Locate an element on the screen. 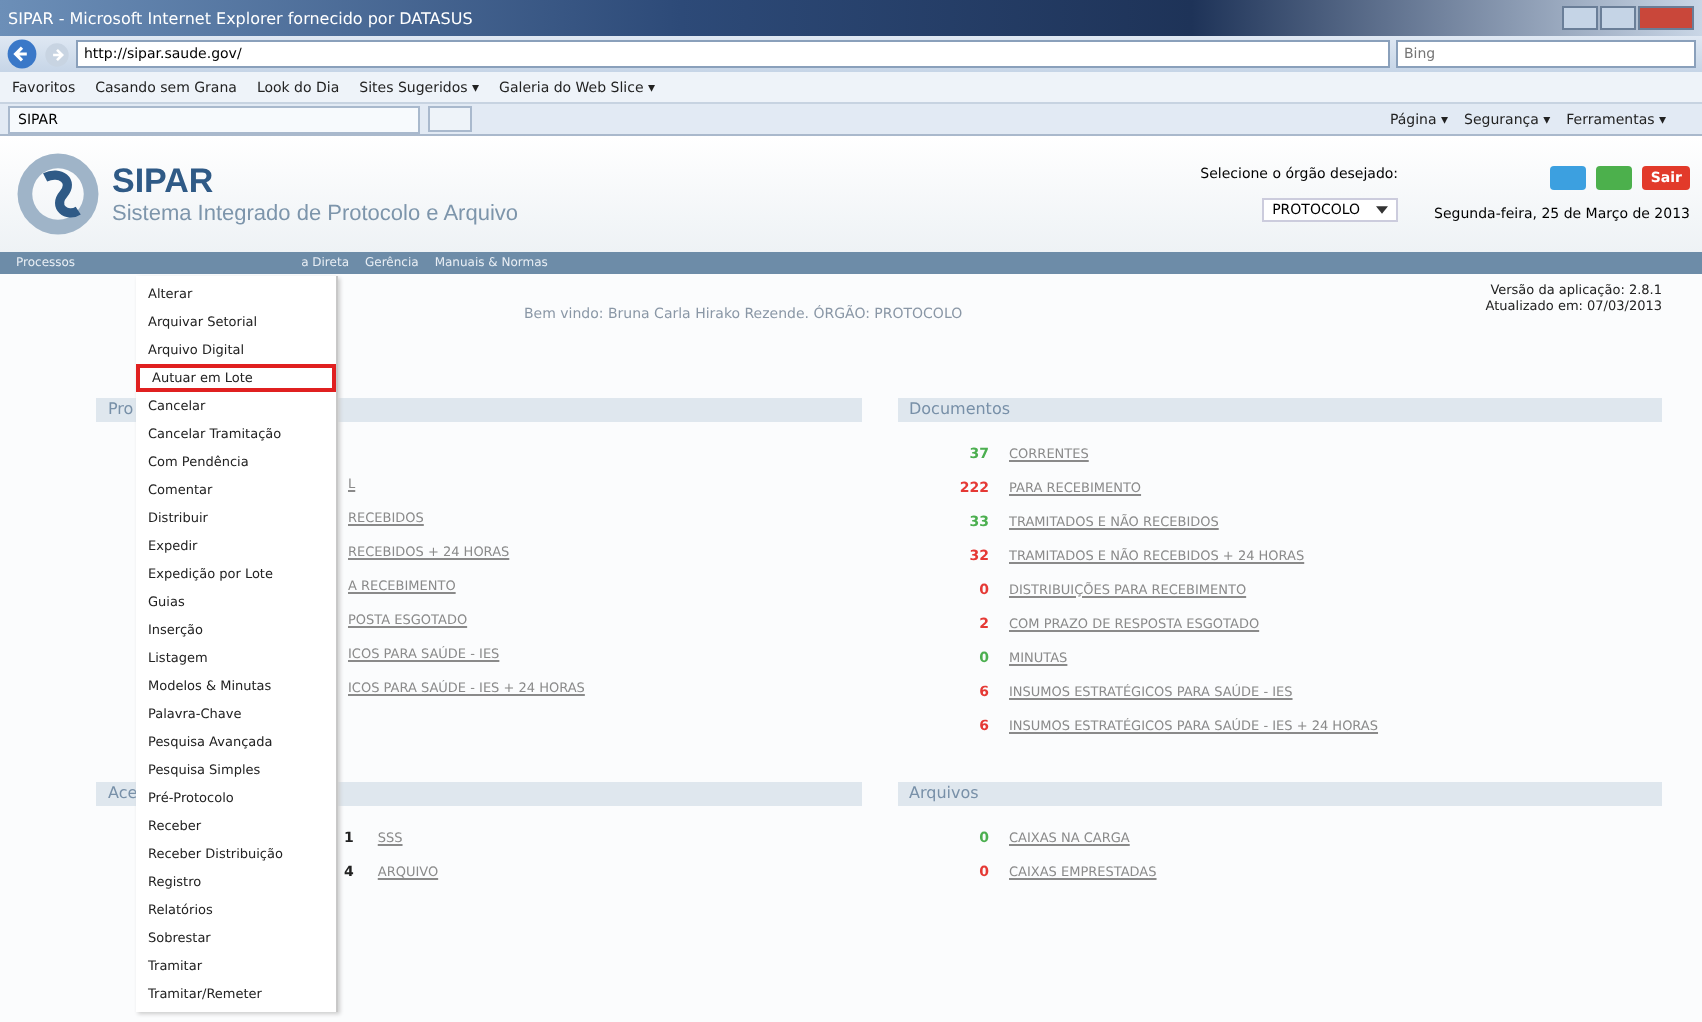 The height and width of the screenshot is (1022, 1702). panel-title: Arquivos is located at coordinates (944, 793).